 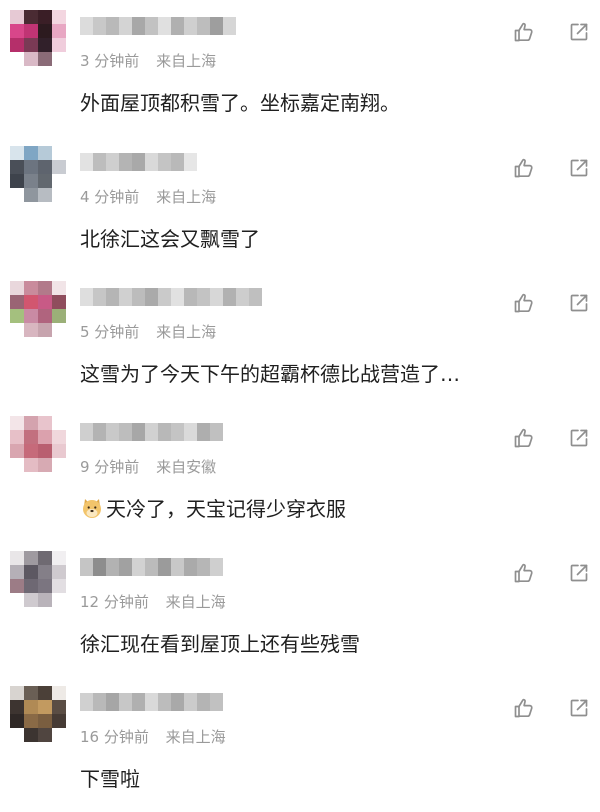 What do you see at coordinates (315, 644) in the screenshot?
I see `comment-text: 徐汇现在看到屋顶上还有些残雪` at bounding box center [315, 644].